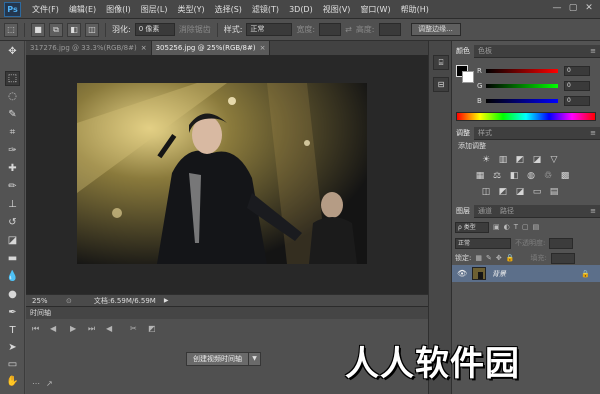  Describe the element at coordinates (589, 8) in the screenshot. I see `close-button: ✕` at that location.